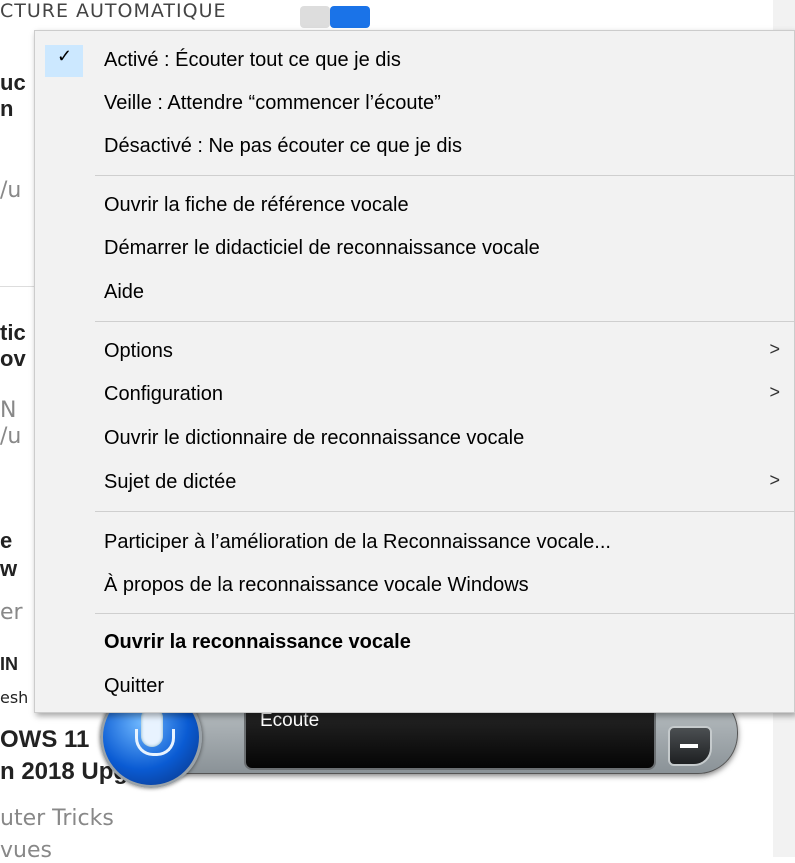 The height and width of the screenshot is (863, 795). Describe the element at coordinates (9, 568) in the screenshot. I see `bg-fragment: w` at that location.